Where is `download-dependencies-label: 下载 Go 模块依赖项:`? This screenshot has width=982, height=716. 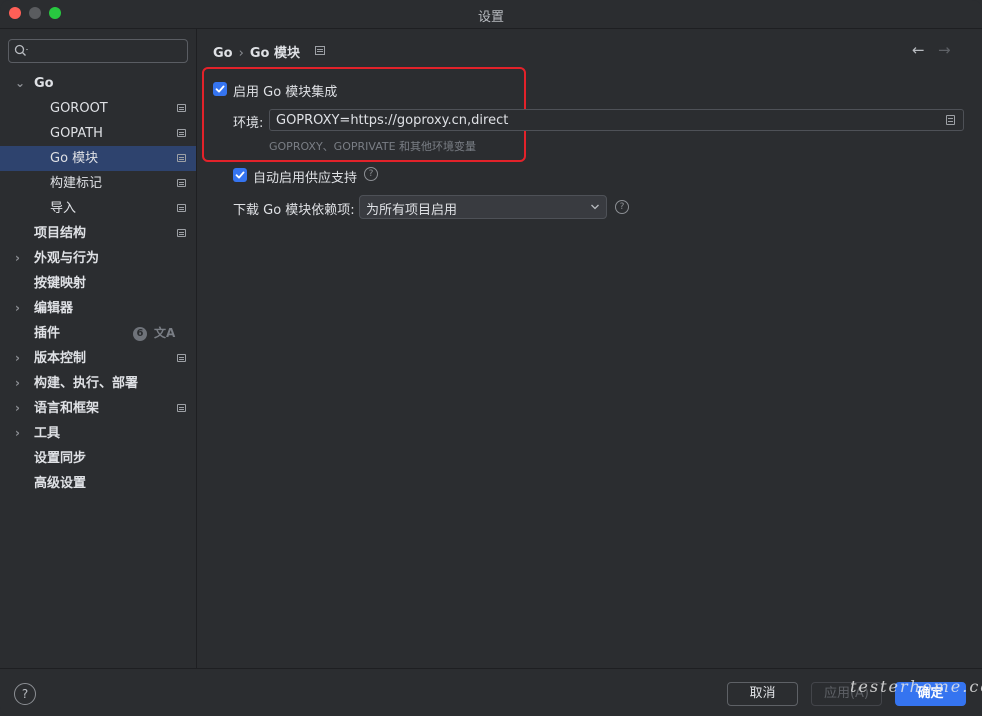
download-dependencies-label: 下载 Go 模块依赖项: is located at coordinates (294, 210).